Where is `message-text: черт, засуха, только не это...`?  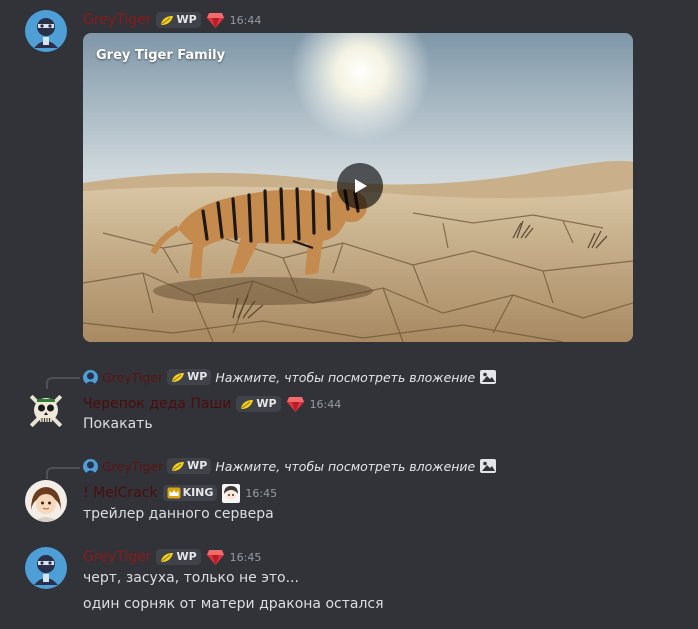
message-text: черт, засуха, только не это... is located at coordinates (191, 578).